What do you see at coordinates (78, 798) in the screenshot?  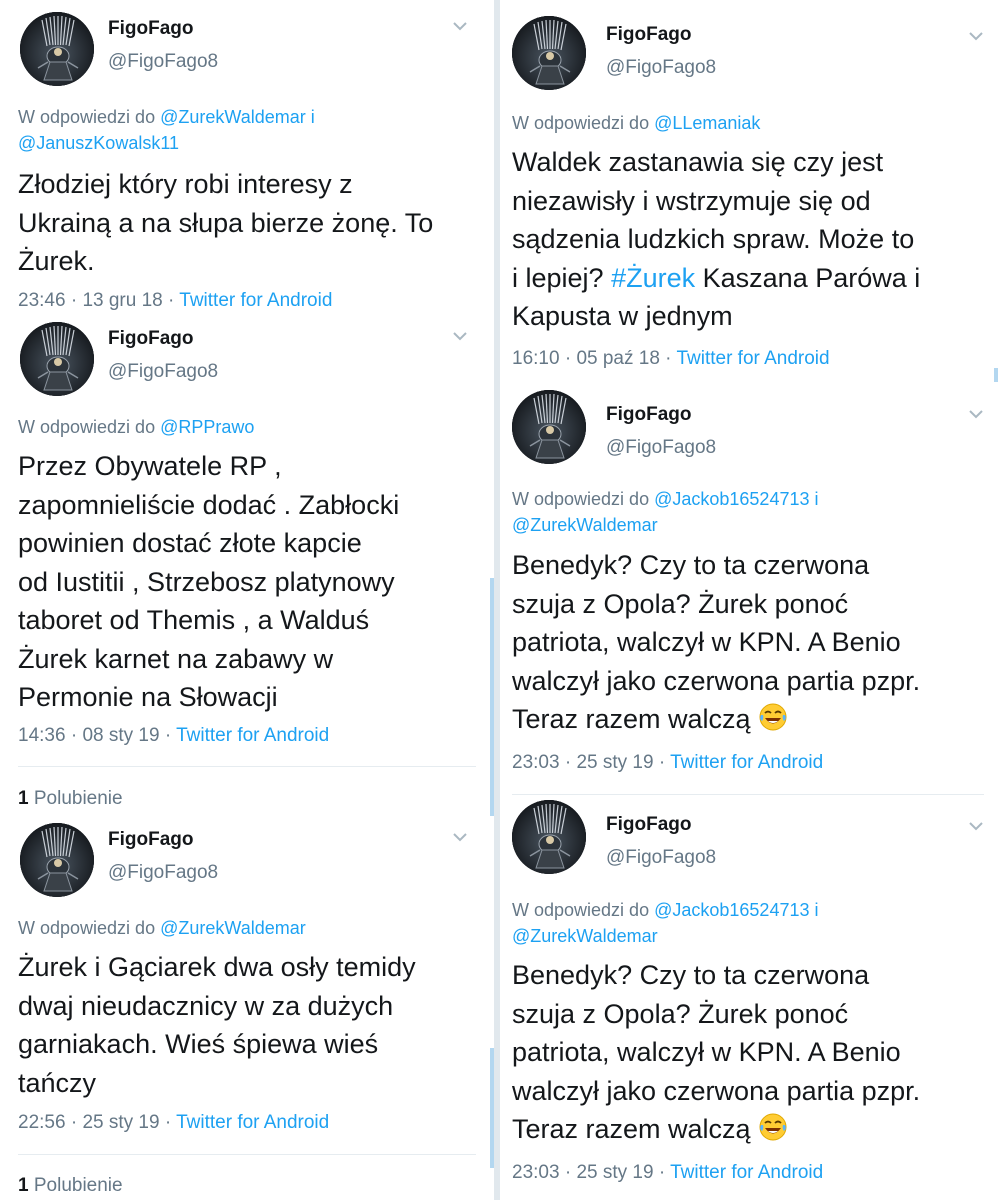 I see `likes-label: Polubienie` at bounding box center [78, 798].